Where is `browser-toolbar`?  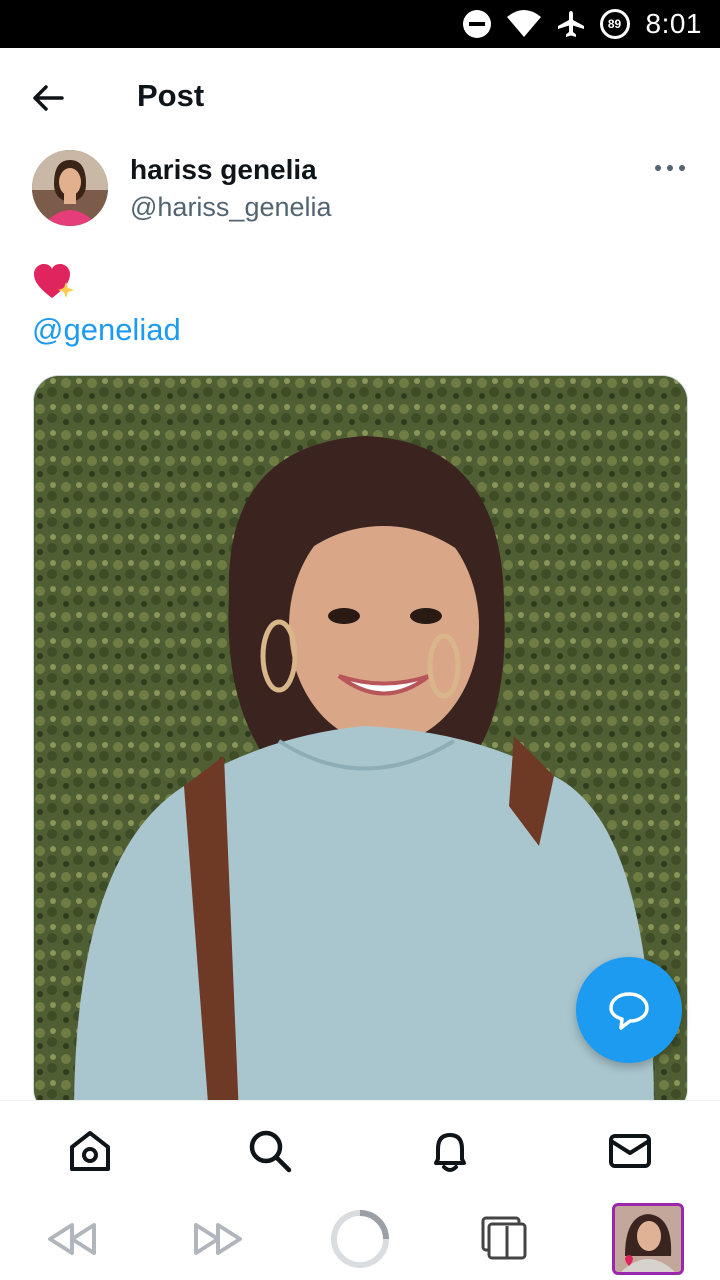 browser-toolbar is located at coordinates (360, 1239).